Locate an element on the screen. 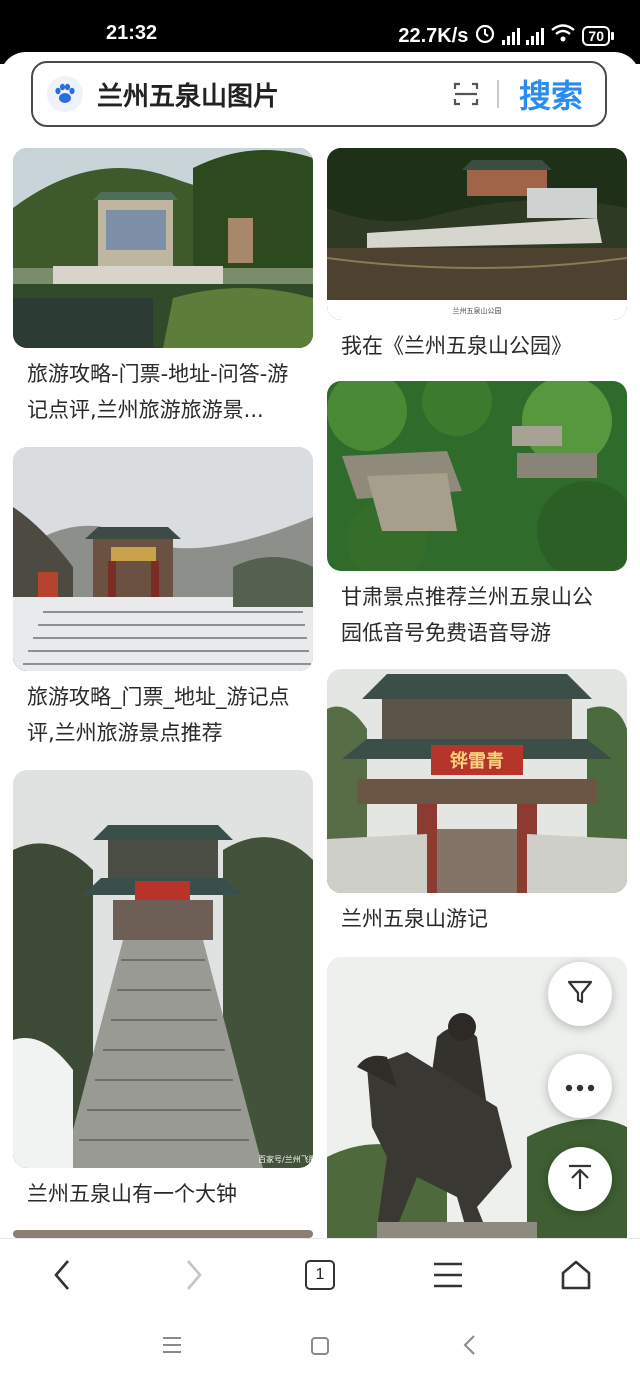 The image size is (640, 1386). filter-button is located at coordinates (580, 994).